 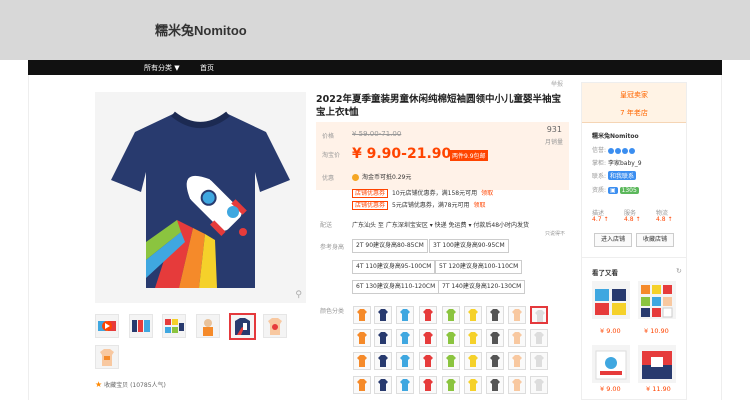 What do you see at coordinates (482, 287) in the screenshot?
I see `size-option: 7T 140建议身高120-130CM` at bounding box center [482, 287].